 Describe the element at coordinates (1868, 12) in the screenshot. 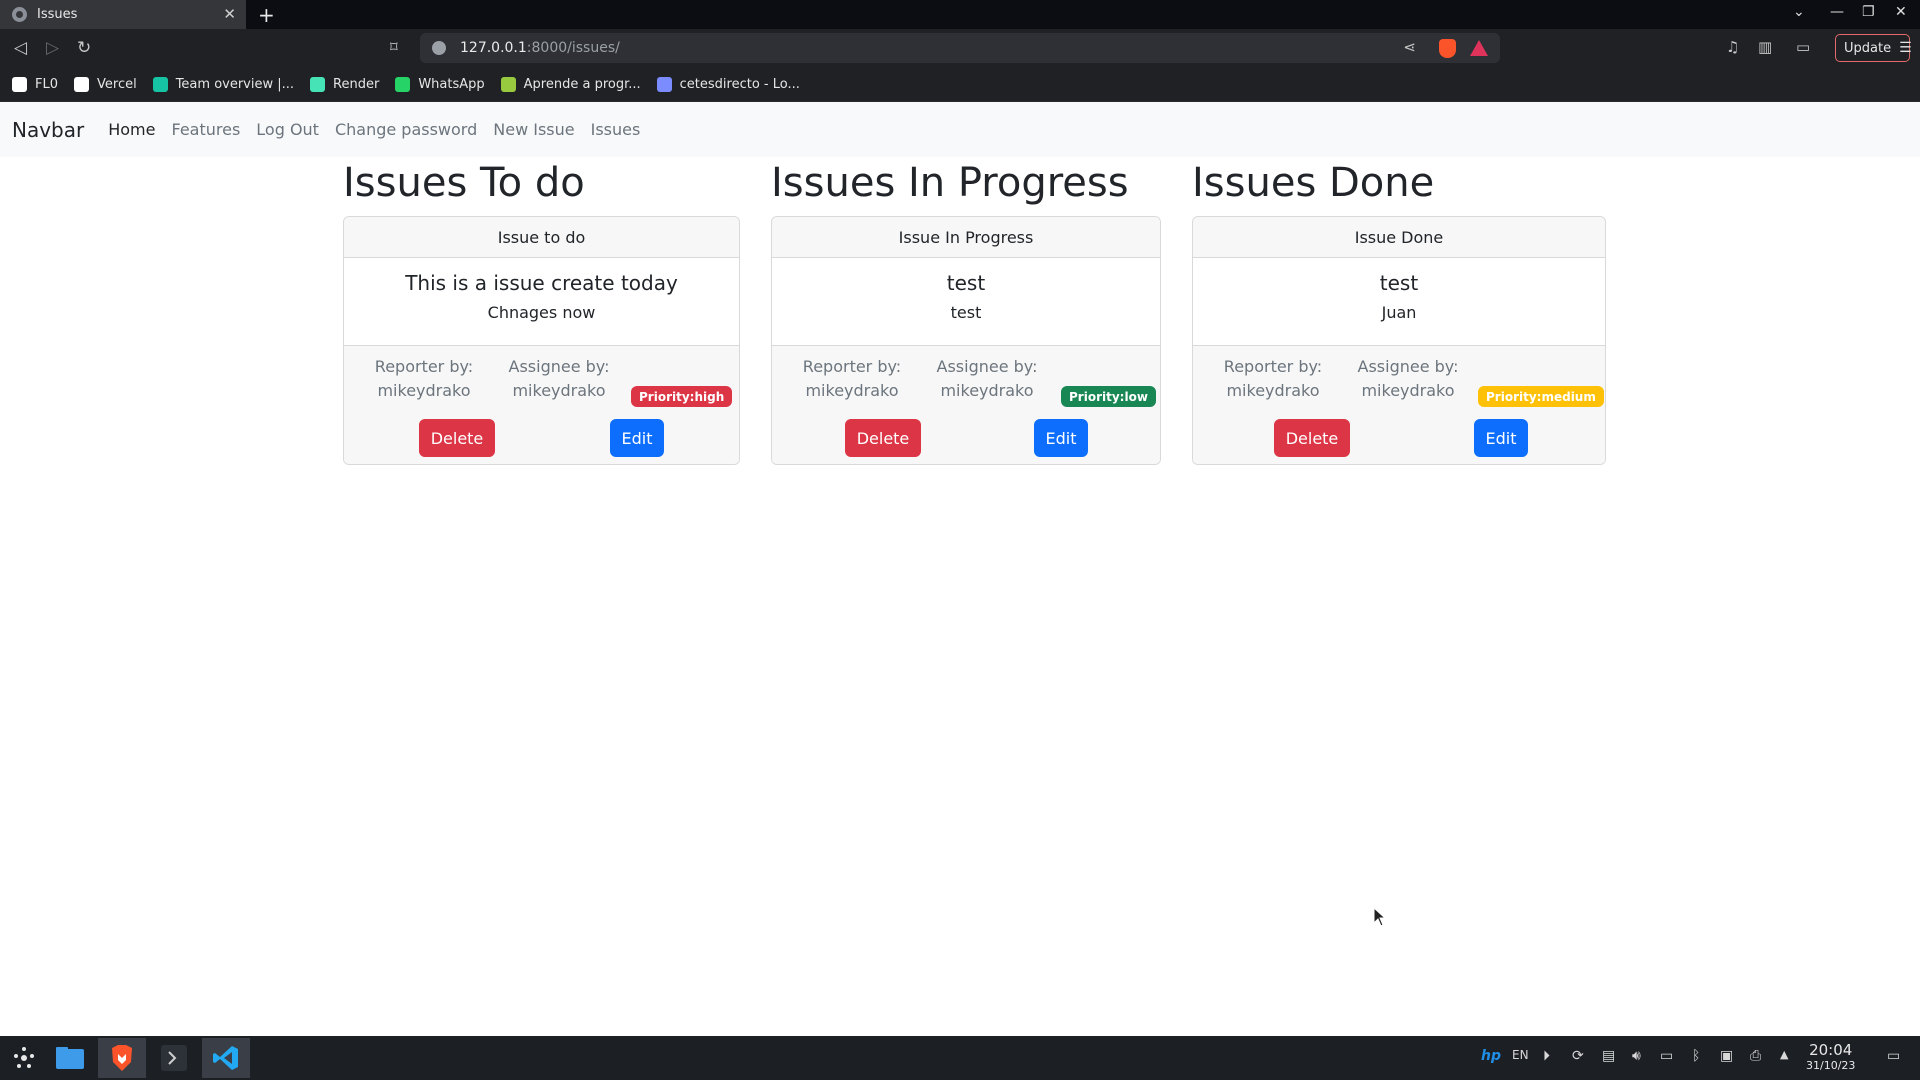

I see `maximize-icon: ❐` at that location.